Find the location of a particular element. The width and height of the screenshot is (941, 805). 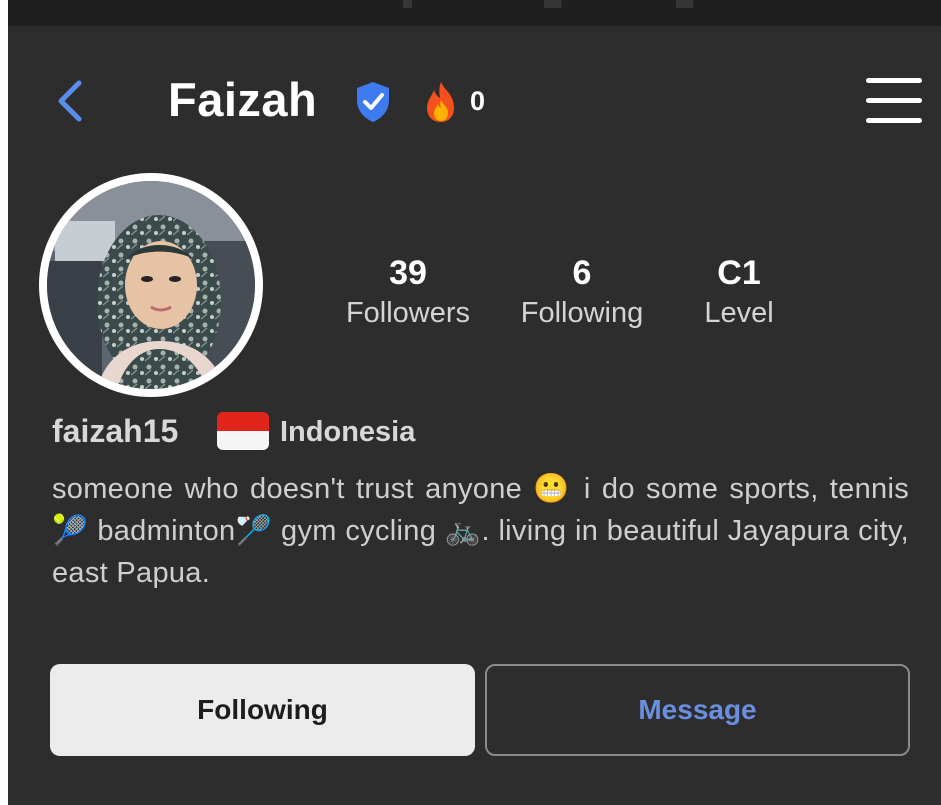

back-button is located at coordinates (70, 101).